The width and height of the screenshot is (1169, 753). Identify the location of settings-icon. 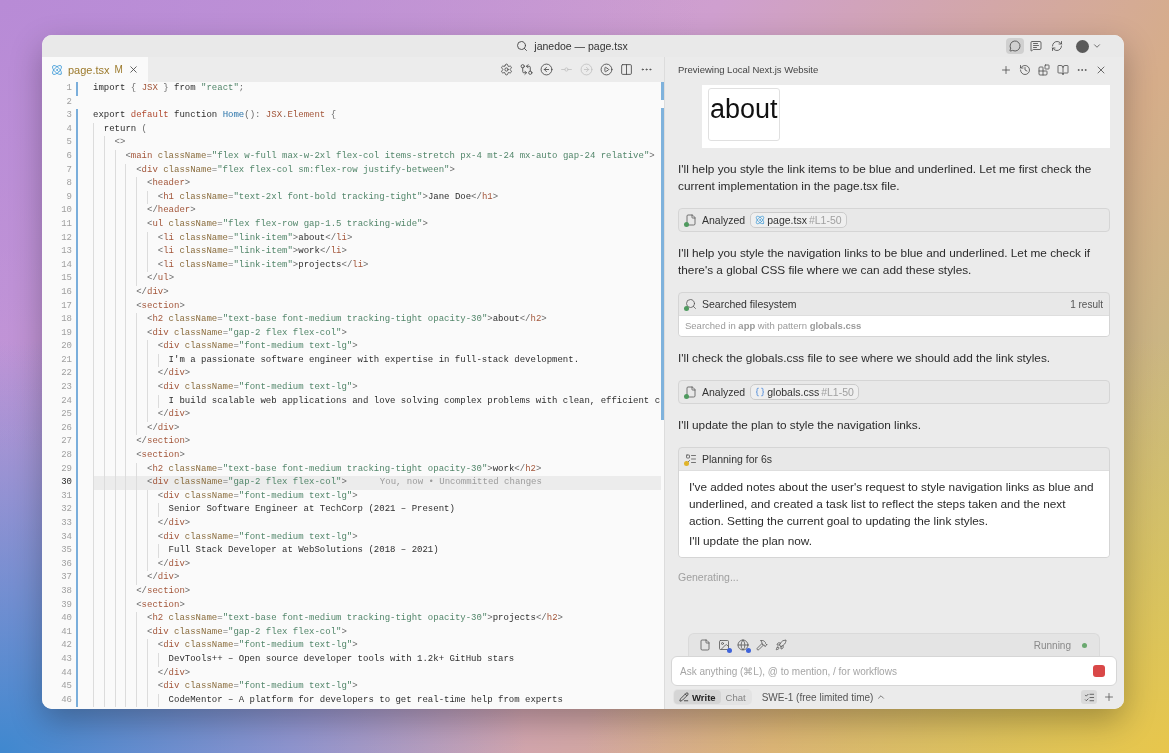
(506, 69).